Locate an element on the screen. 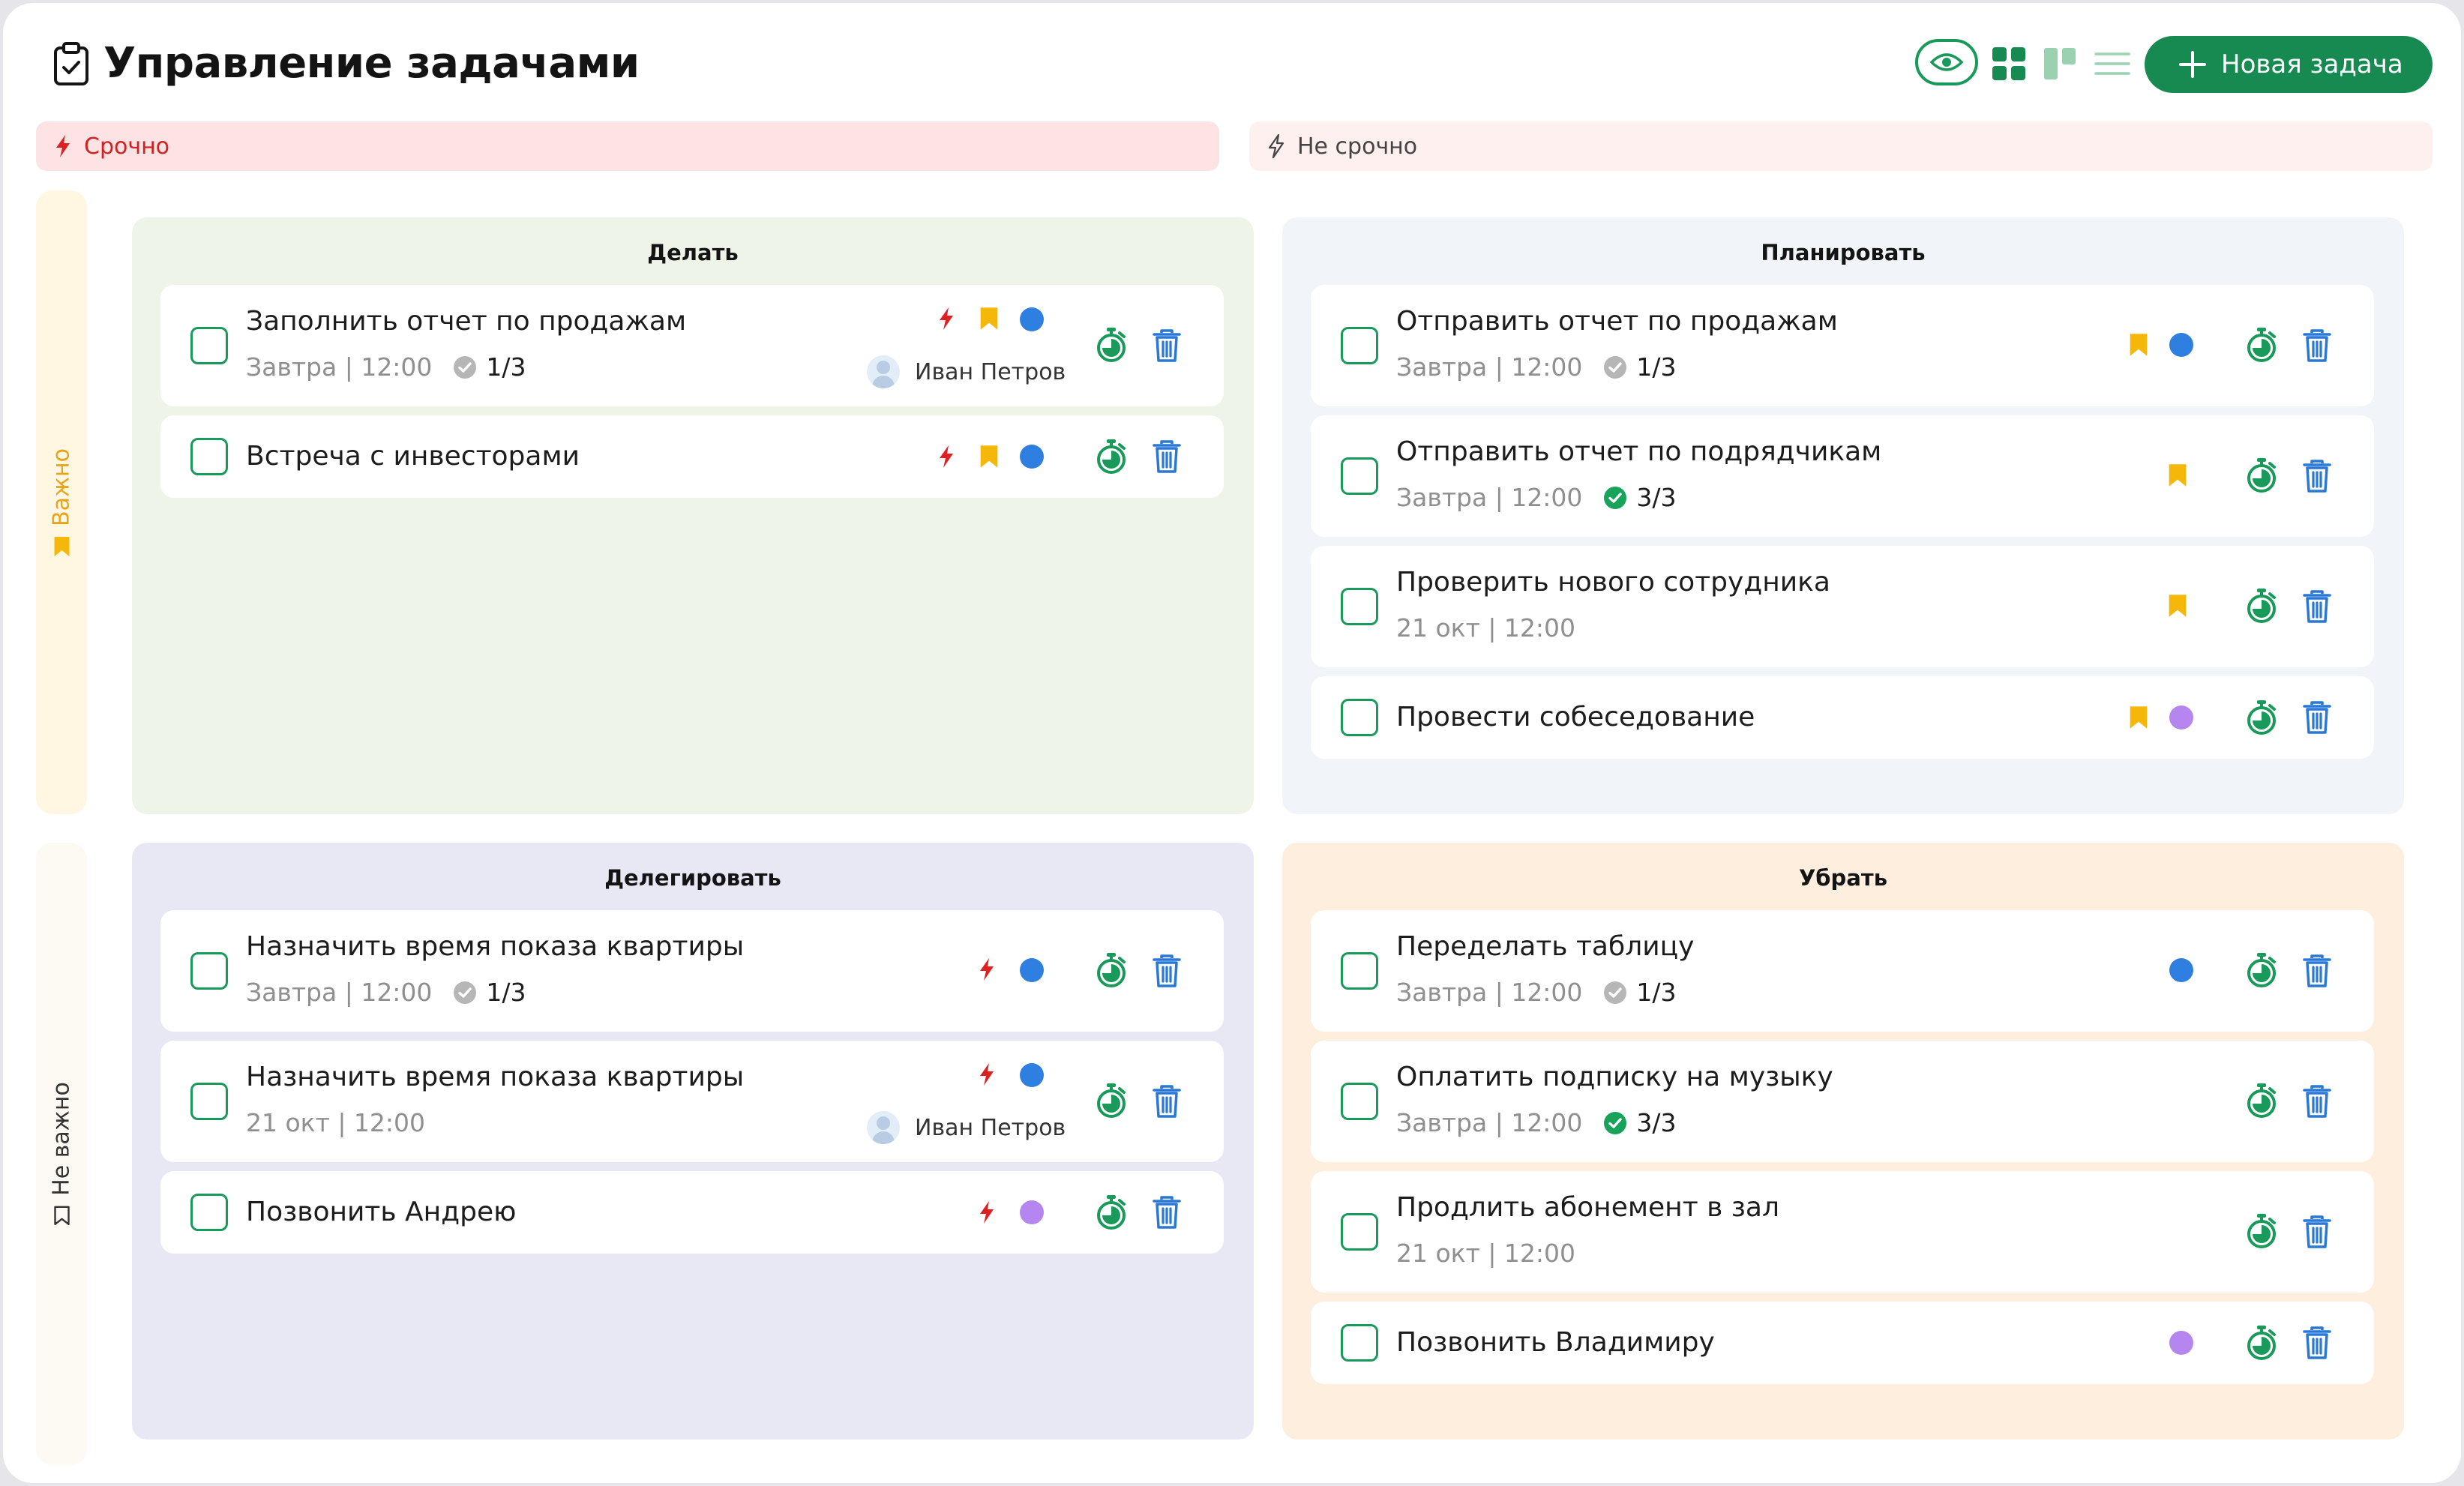 The height and width of the screenshot is (1486, 2464). visibility-toggle-button is located at coordinates (1946, 62).